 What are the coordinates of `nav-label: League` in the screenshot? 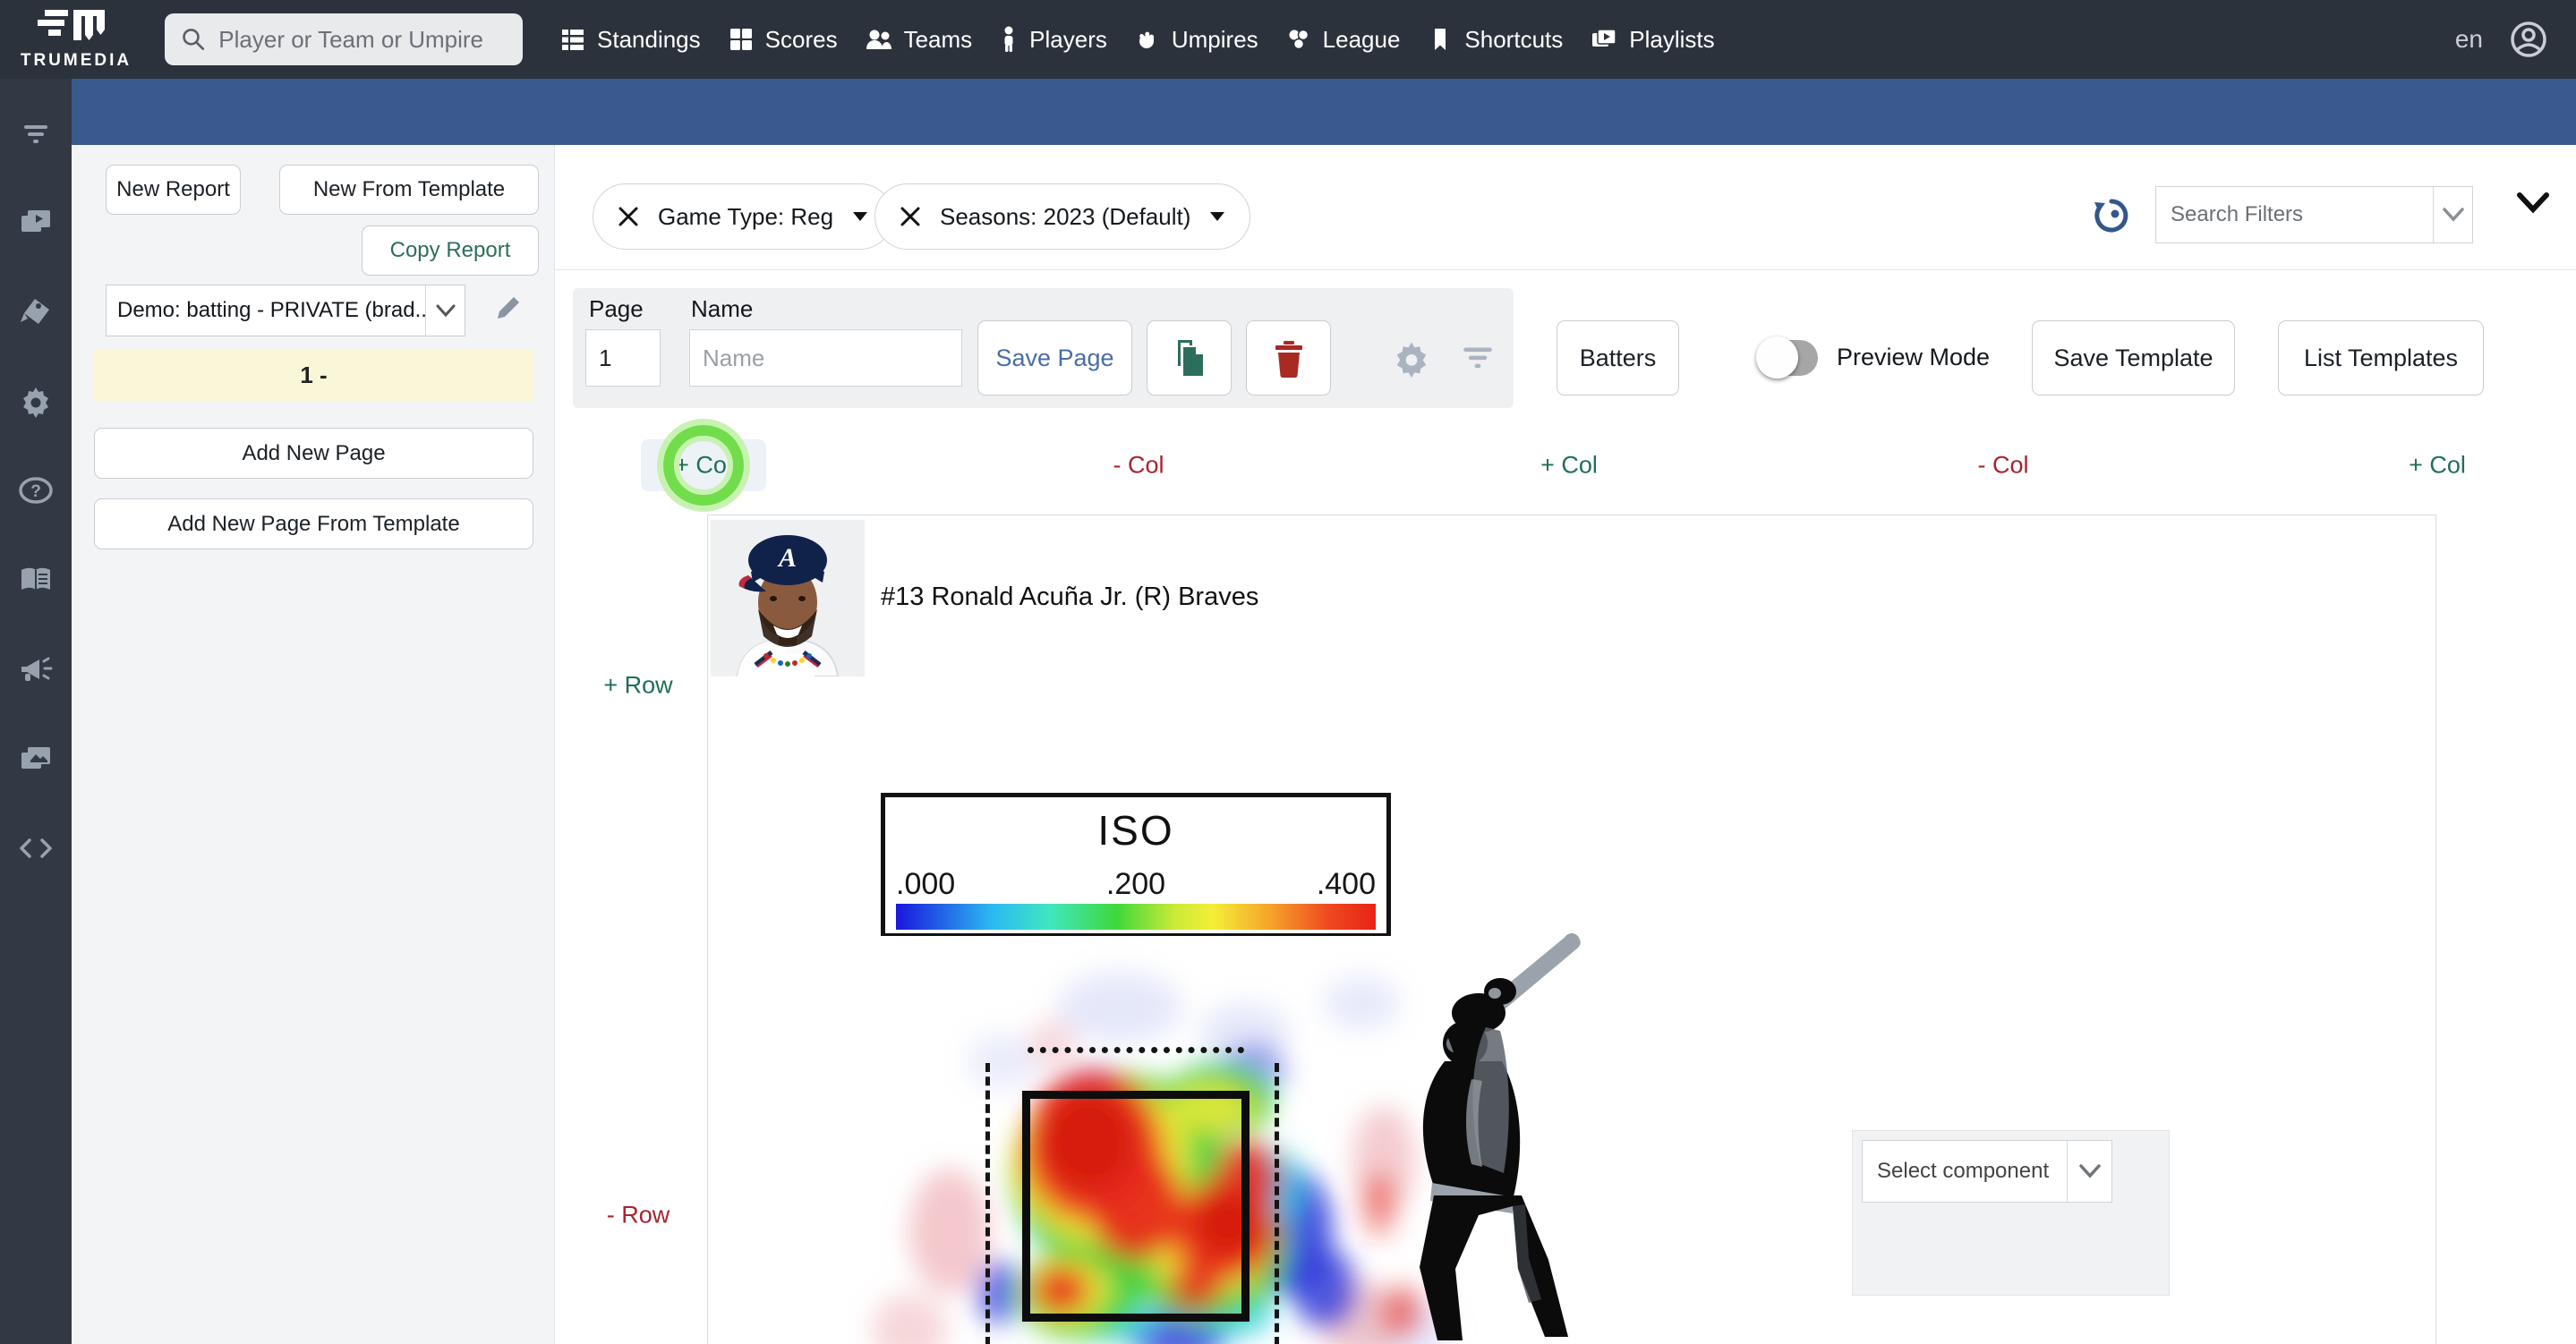 It's located at (1361, 39).